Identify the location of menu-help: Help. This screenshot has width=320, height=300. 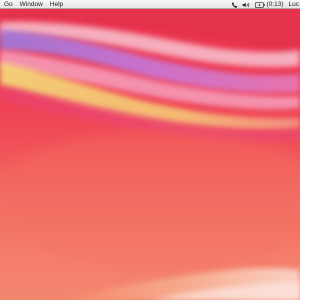
(56, 4).